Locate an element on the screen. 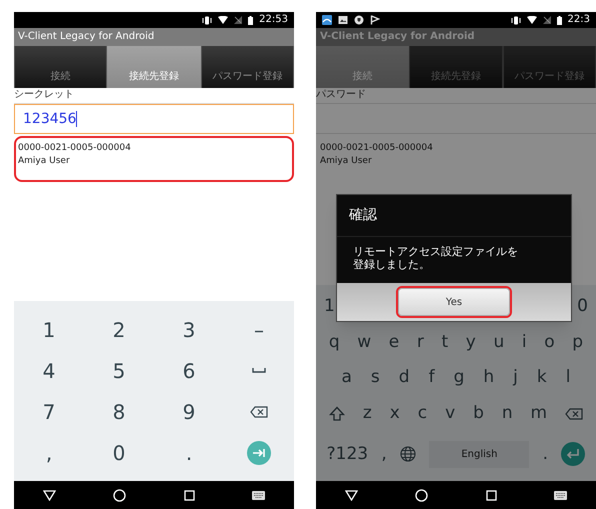  image-icon is located at coordinates (343, 20).